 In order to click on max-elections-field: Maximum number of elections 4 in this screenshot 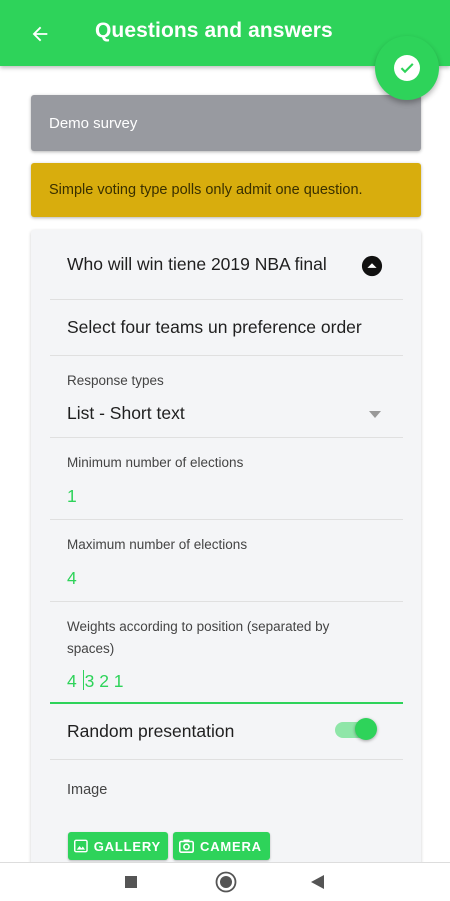, I will do `click(226, 561)`.